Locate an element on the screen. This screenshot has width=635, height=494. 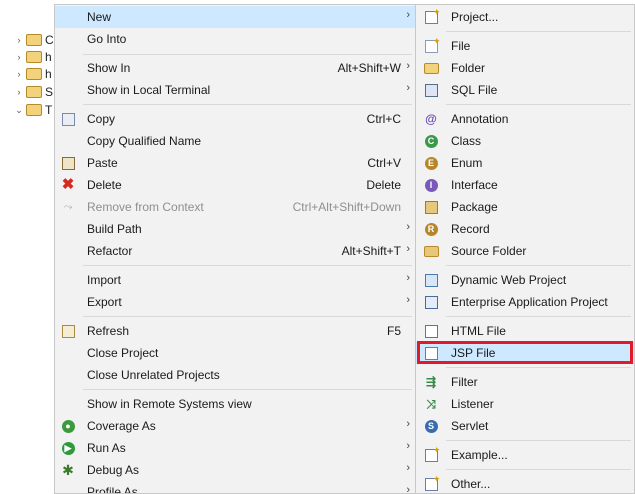
menu-item-label: Copy is located at coordinates (101, 119).